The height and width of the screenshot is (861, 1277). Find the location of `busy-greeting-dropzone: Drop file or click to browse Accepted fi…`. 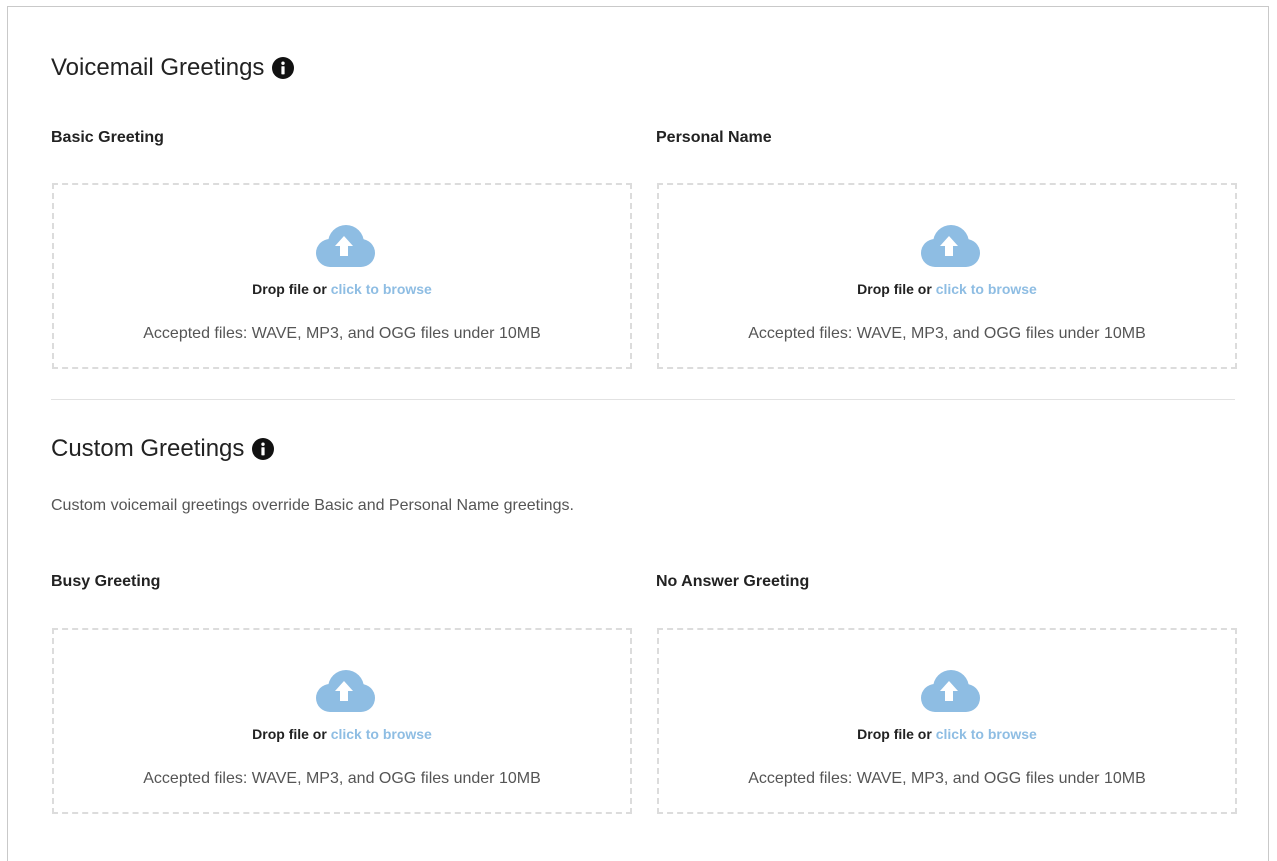

busy-greeting-dropzone: Drop file or click to browse Accepted fi… is located at coordinates (342, 721).